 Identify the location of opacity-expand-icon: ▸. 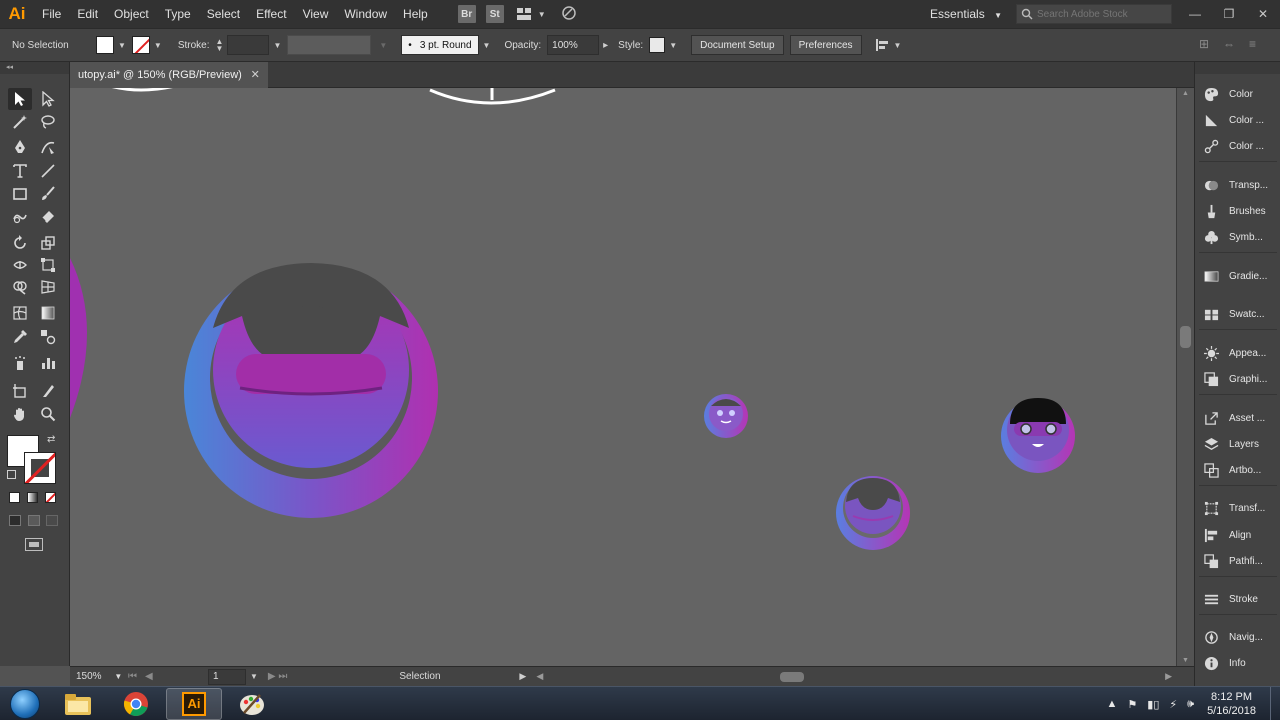
(605, 45).